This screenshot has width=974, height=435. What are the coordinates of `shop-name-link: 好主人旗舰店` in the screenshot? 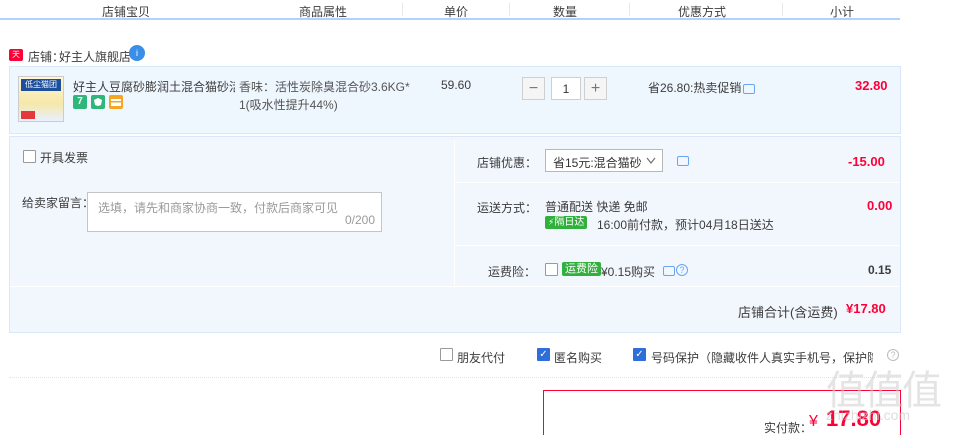 It's located at (95, 56).